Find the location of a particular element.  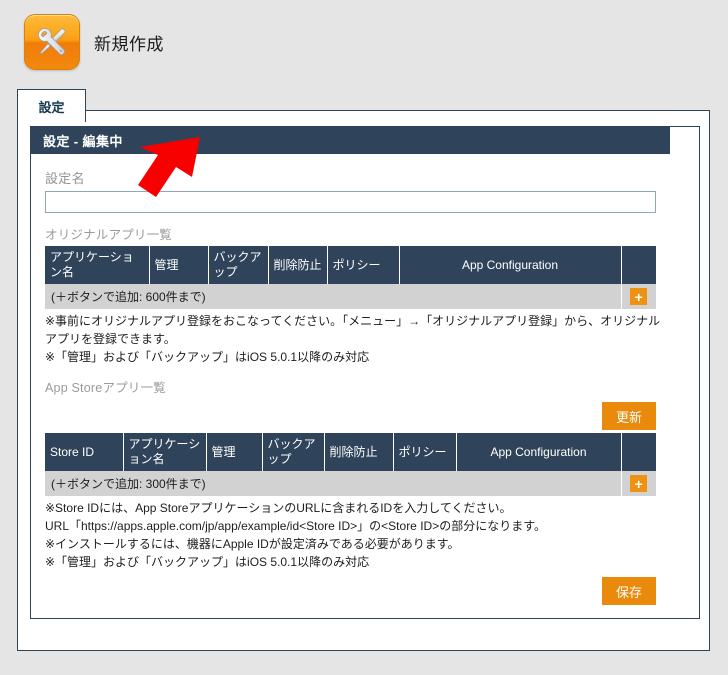

appstore-apps-add-hint: (＋ボタンで追加: 300件まで) is located at coordinates (333, 484).